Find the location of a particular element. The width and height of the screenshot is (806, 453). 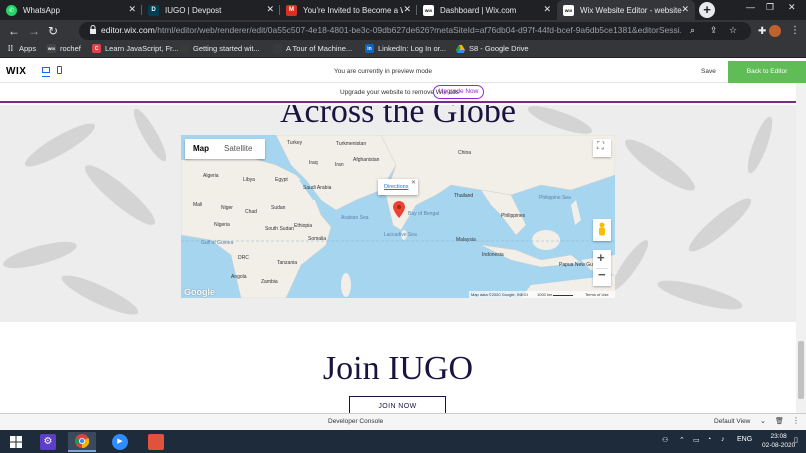

desktop-view-underline is located at coordinates (46, 76).